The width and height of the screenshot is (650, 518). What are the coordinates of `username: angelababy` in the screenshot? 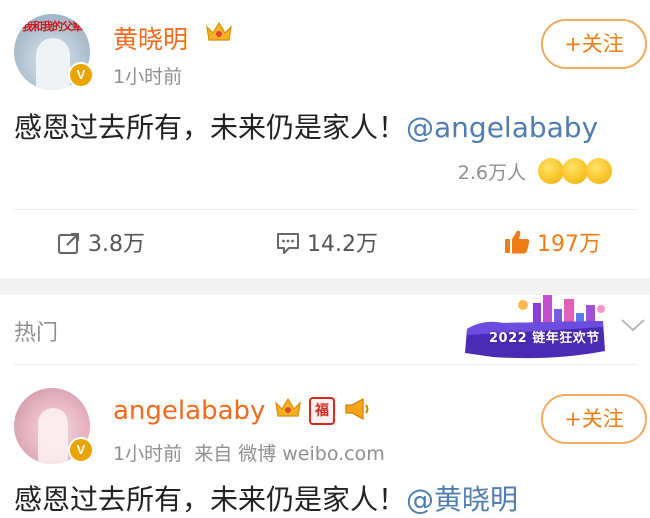 It's located at (189, 411).